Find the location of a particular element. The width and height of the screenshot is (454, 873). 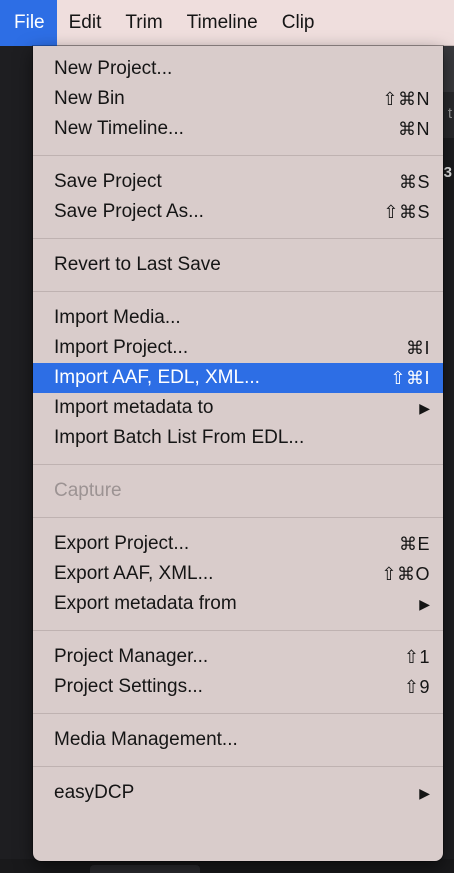

keyboard-shortcut: ⌘I is located at coordinates (417, 347).